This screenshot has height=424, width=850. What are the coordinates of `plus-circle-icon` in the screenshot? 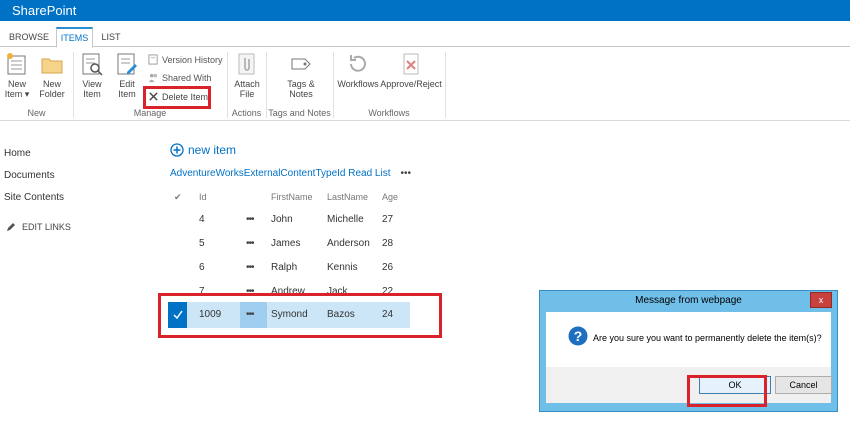 It's located at (177, 150).